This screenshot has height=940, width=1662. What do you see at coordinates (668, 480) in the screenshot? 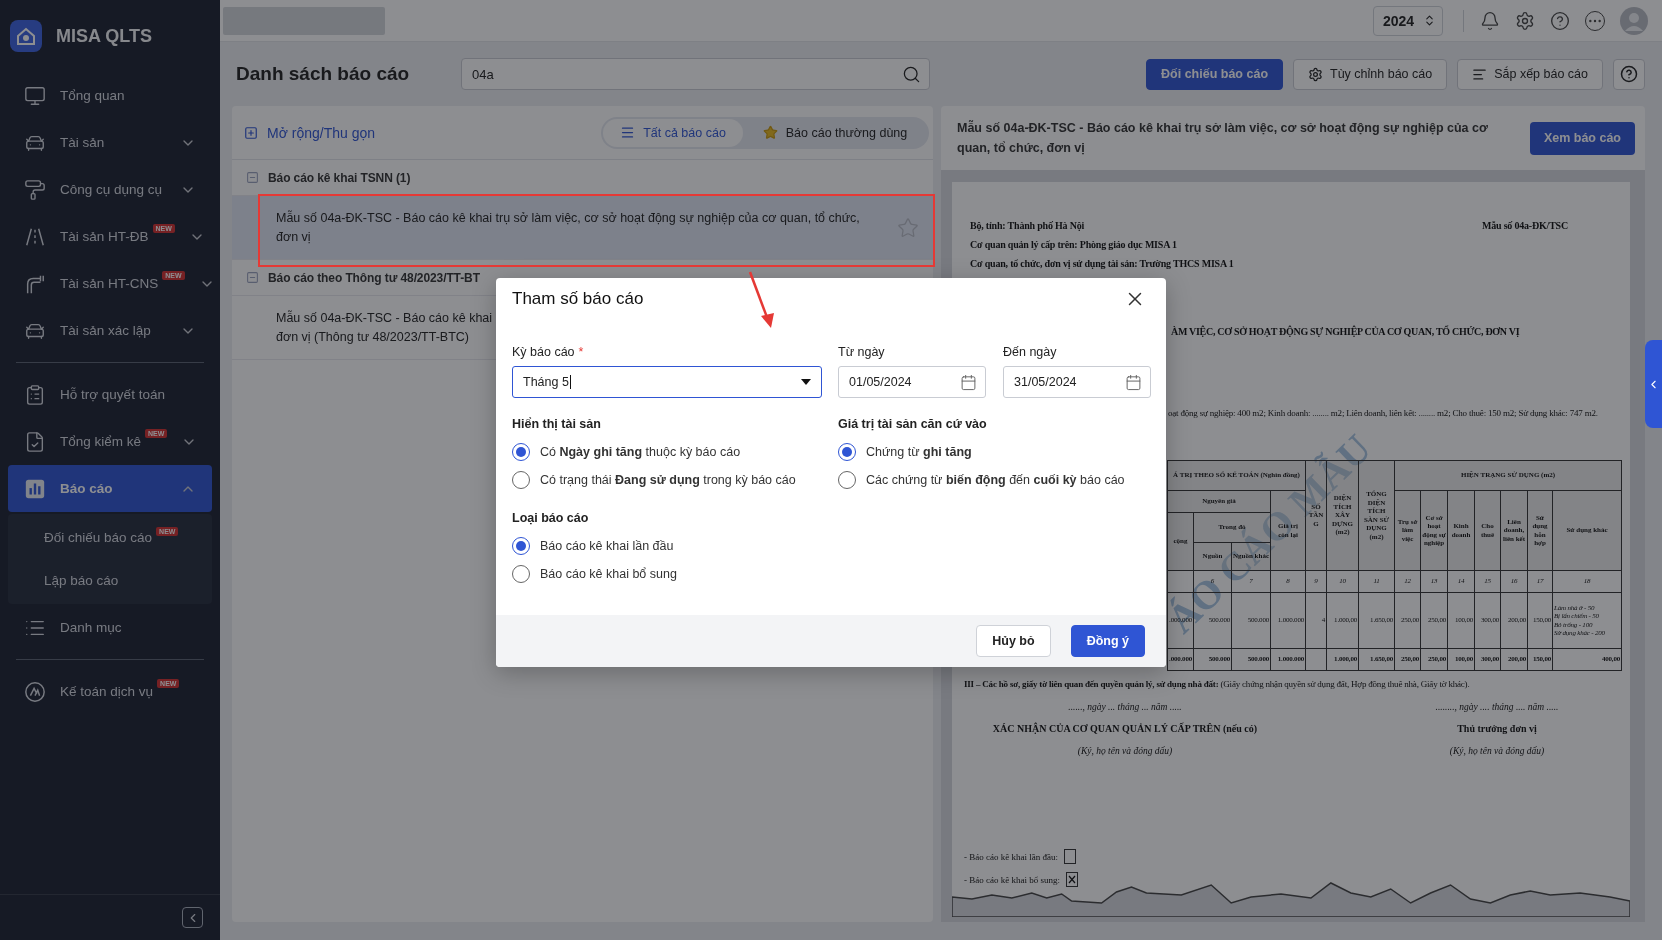
I see `option-label: Có trạng thái Đang sử dụng trong kỳ báo cáo` at bounding box center [668, 480].